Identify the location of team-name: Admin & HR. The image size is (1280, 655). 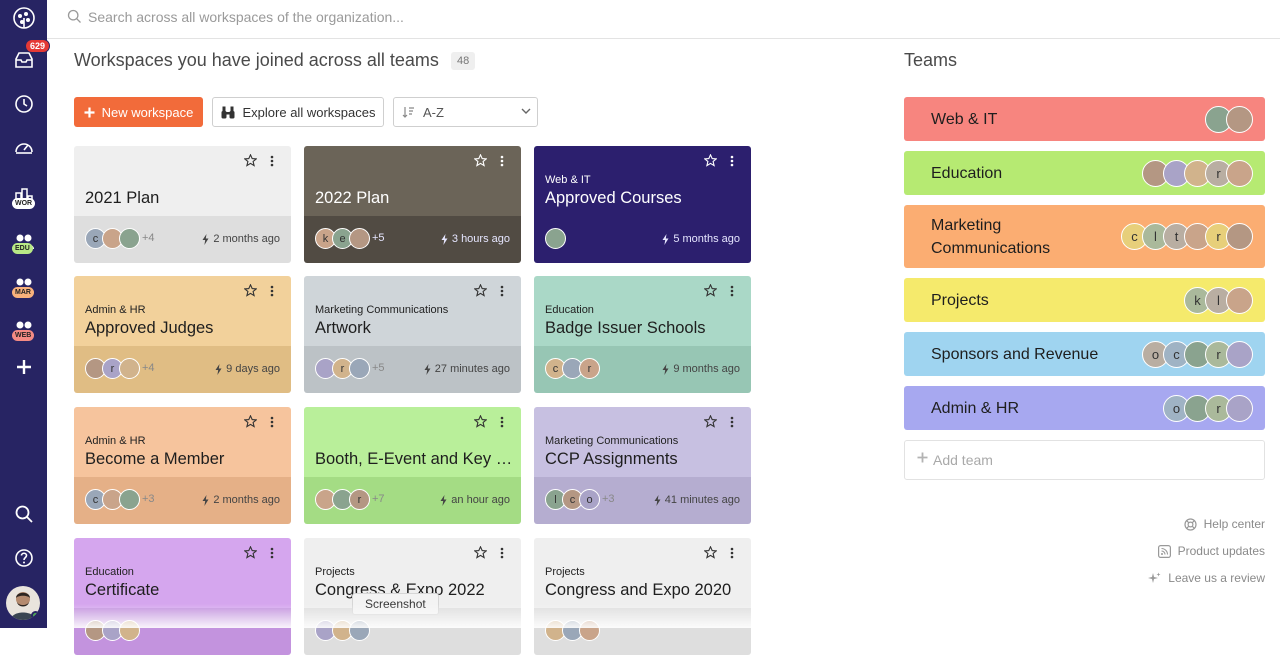
(975, 408).